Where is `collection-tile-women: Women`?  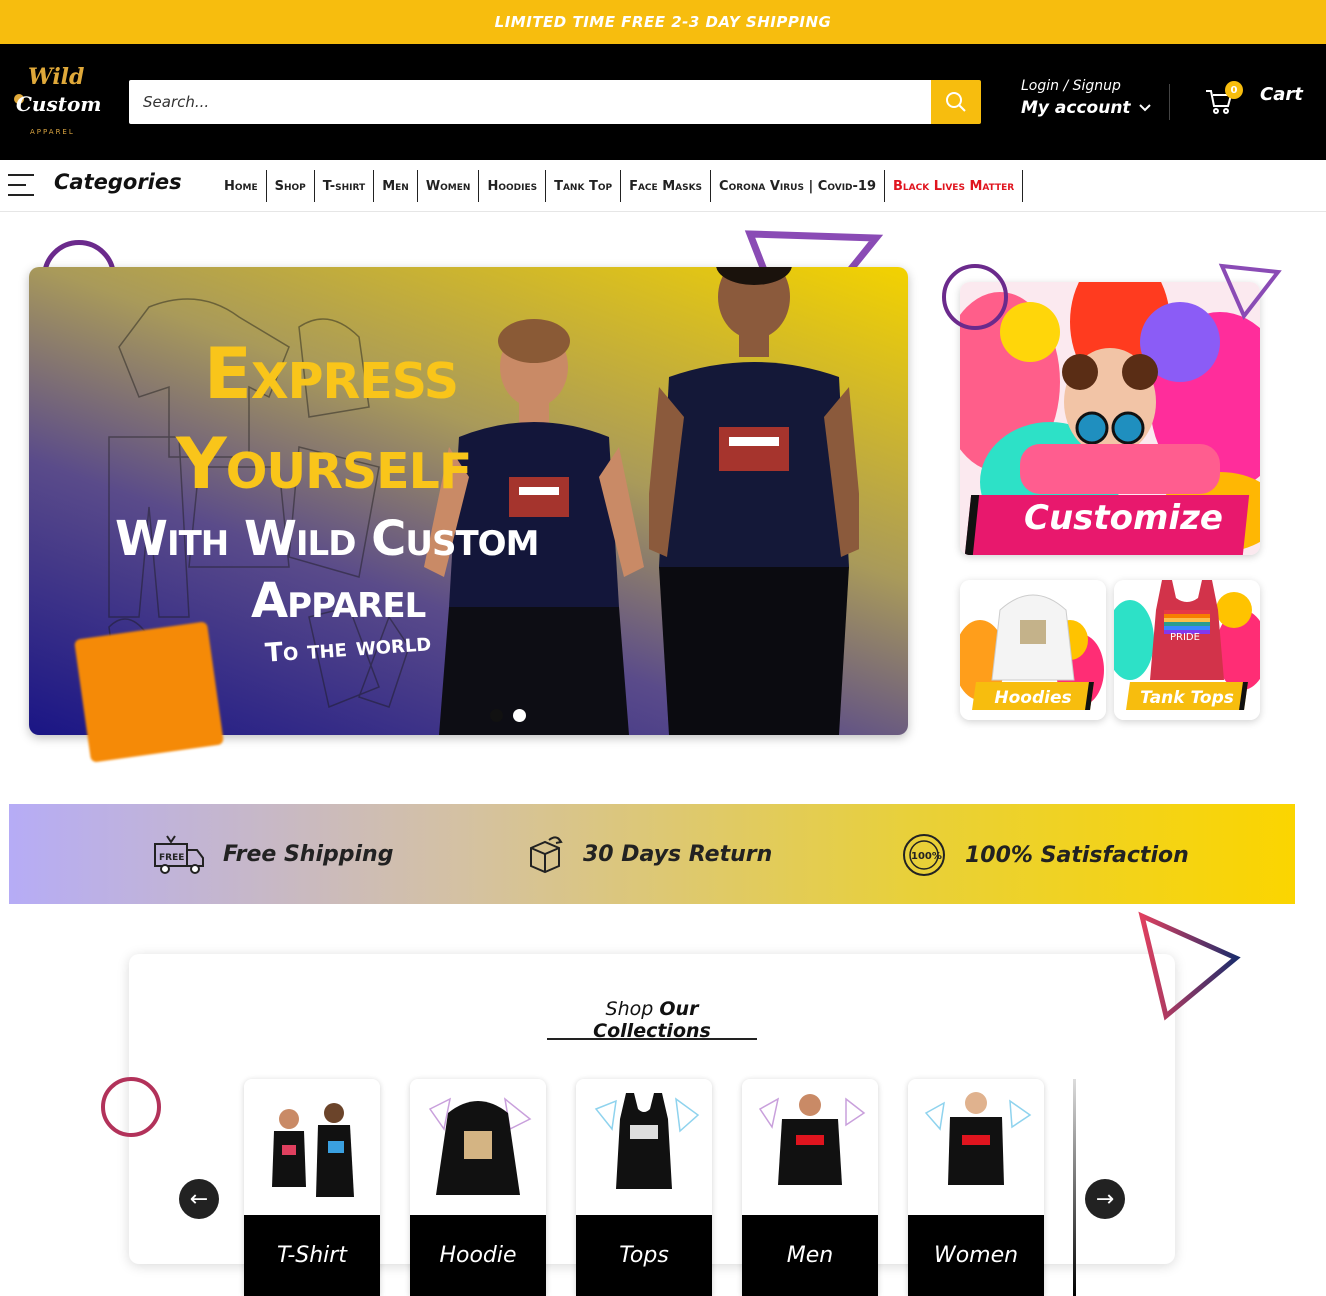
collection-tile-women: Women is located at coordinates (976, 1187).